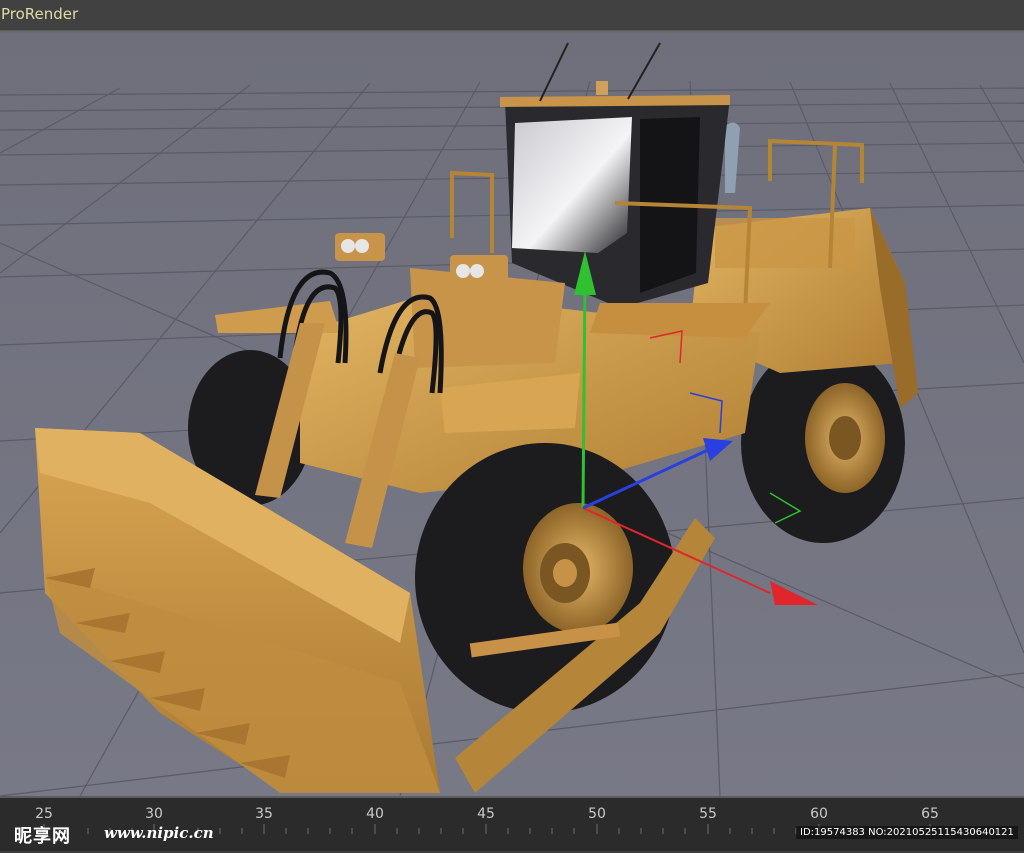  Describe the element at coordinates (708, 814) in the screenshot. I see `timeline-tick-label: 55` at that location.